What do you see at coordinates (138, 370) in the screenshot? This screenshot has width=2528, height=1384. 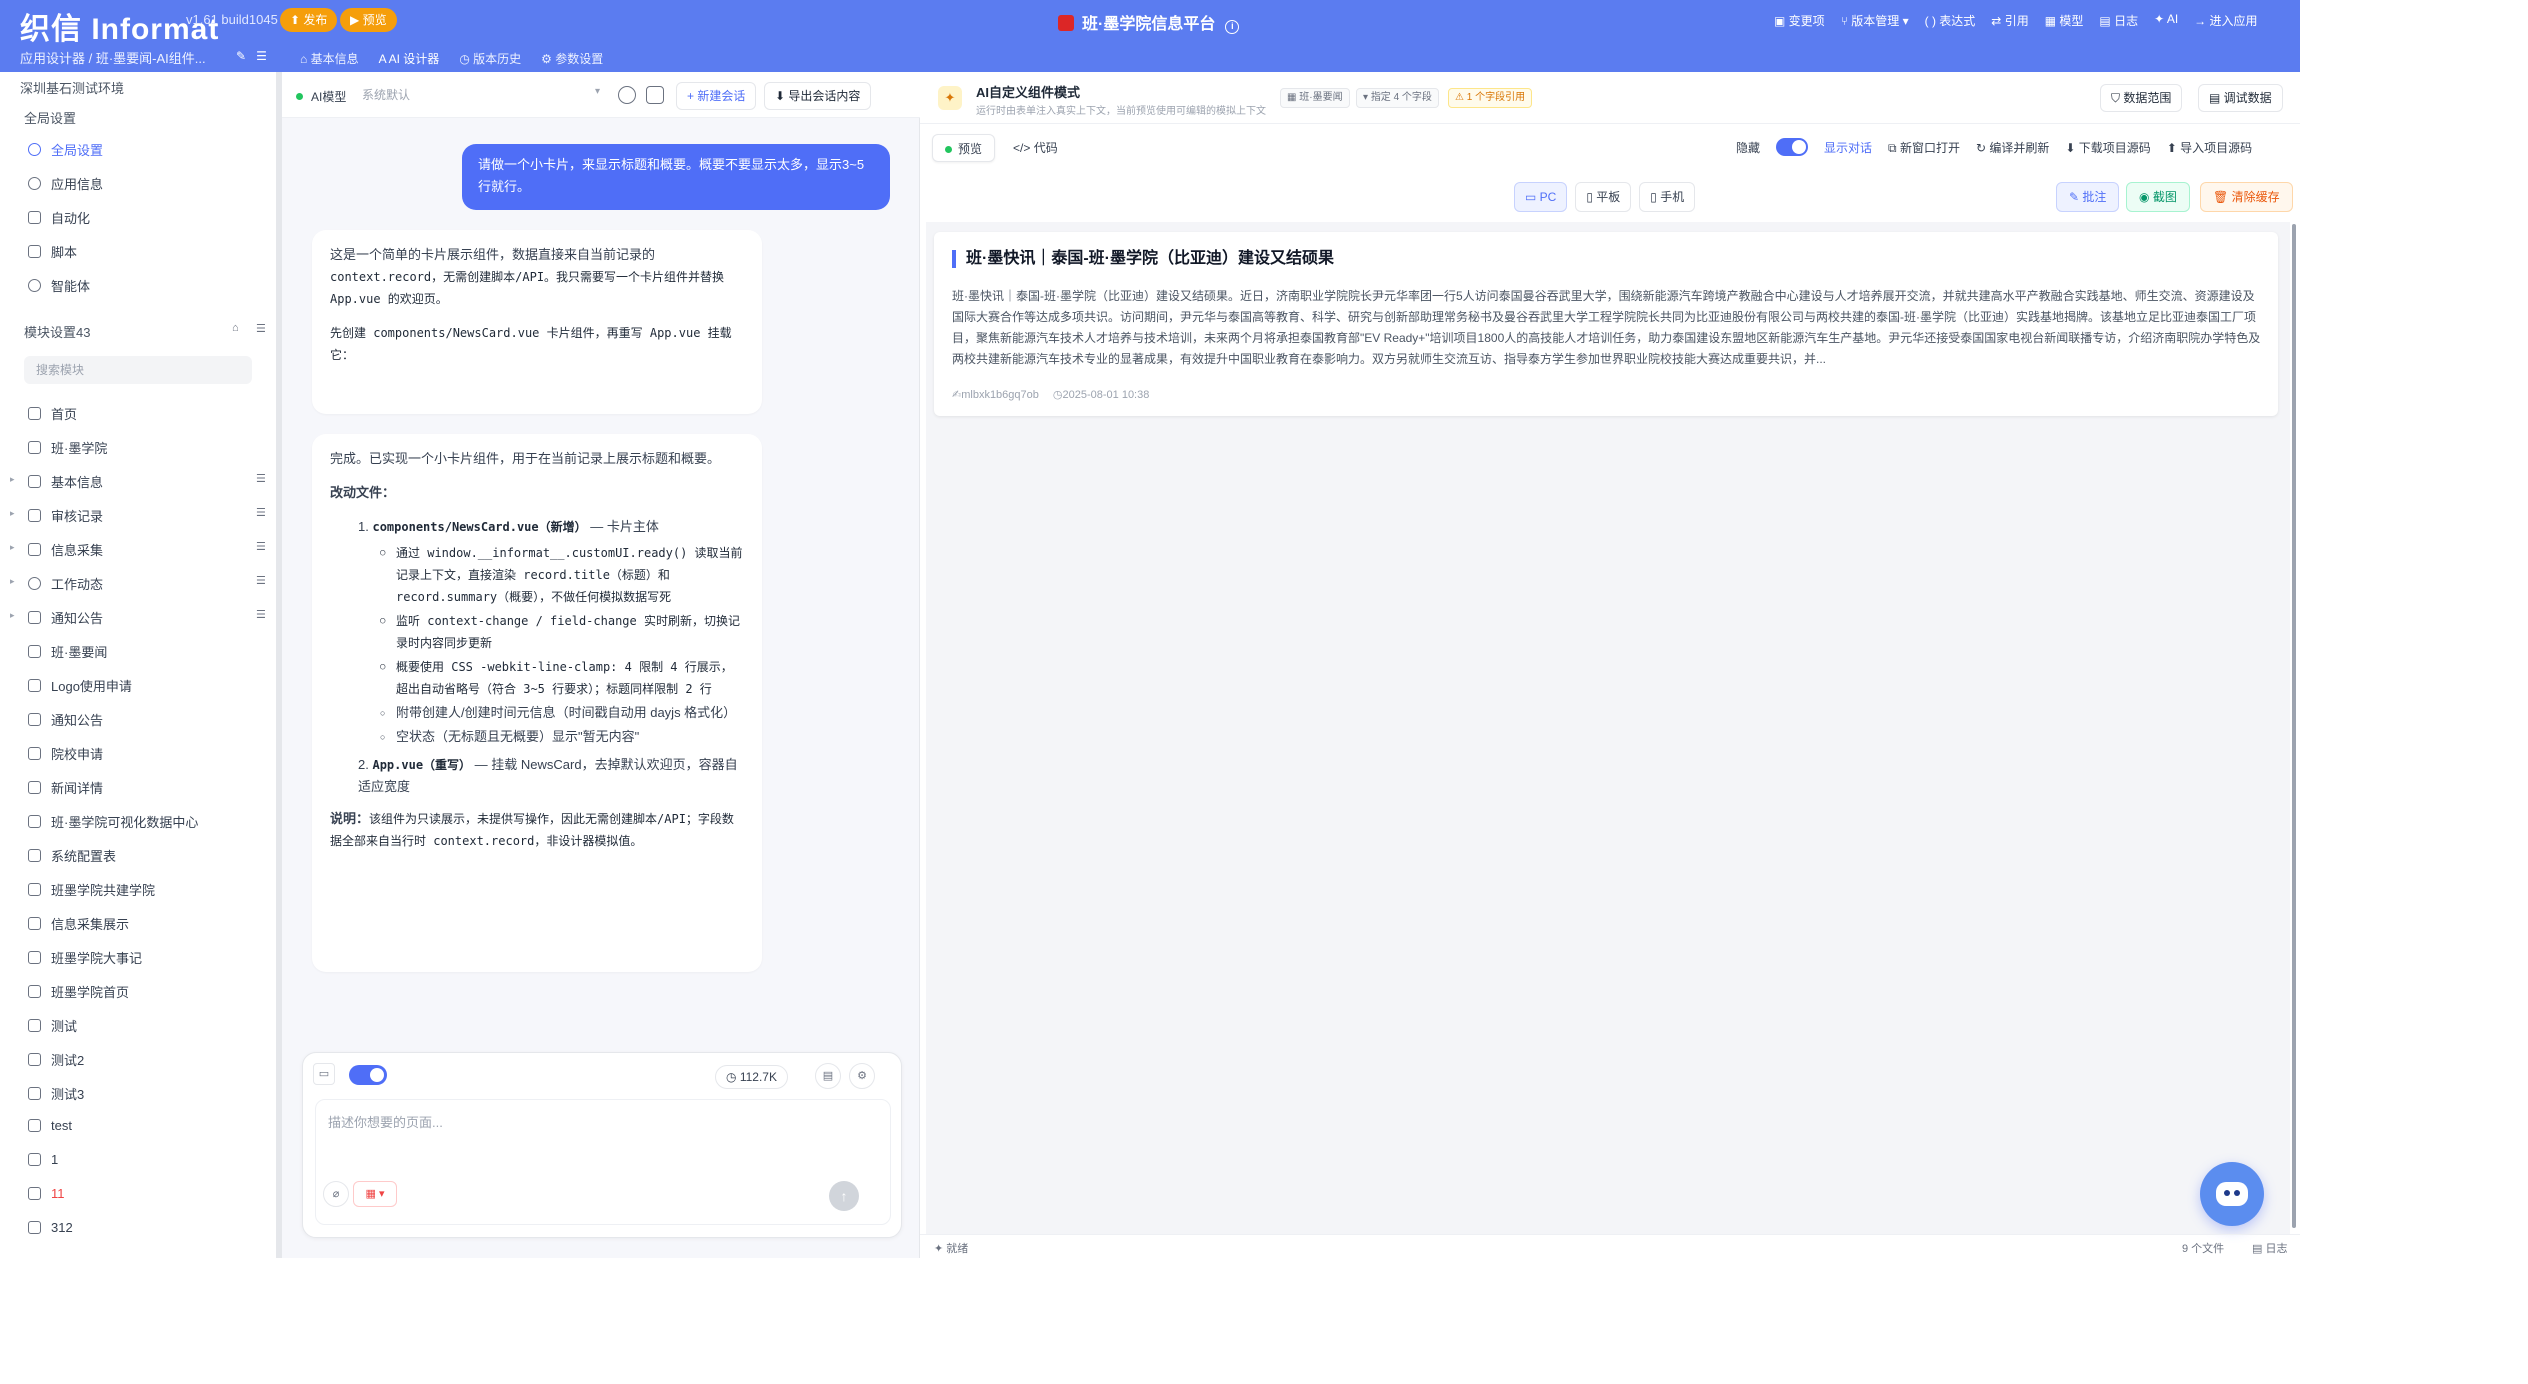 I see `module-search-input: 搜索模块` at bounding box center [138, 370].